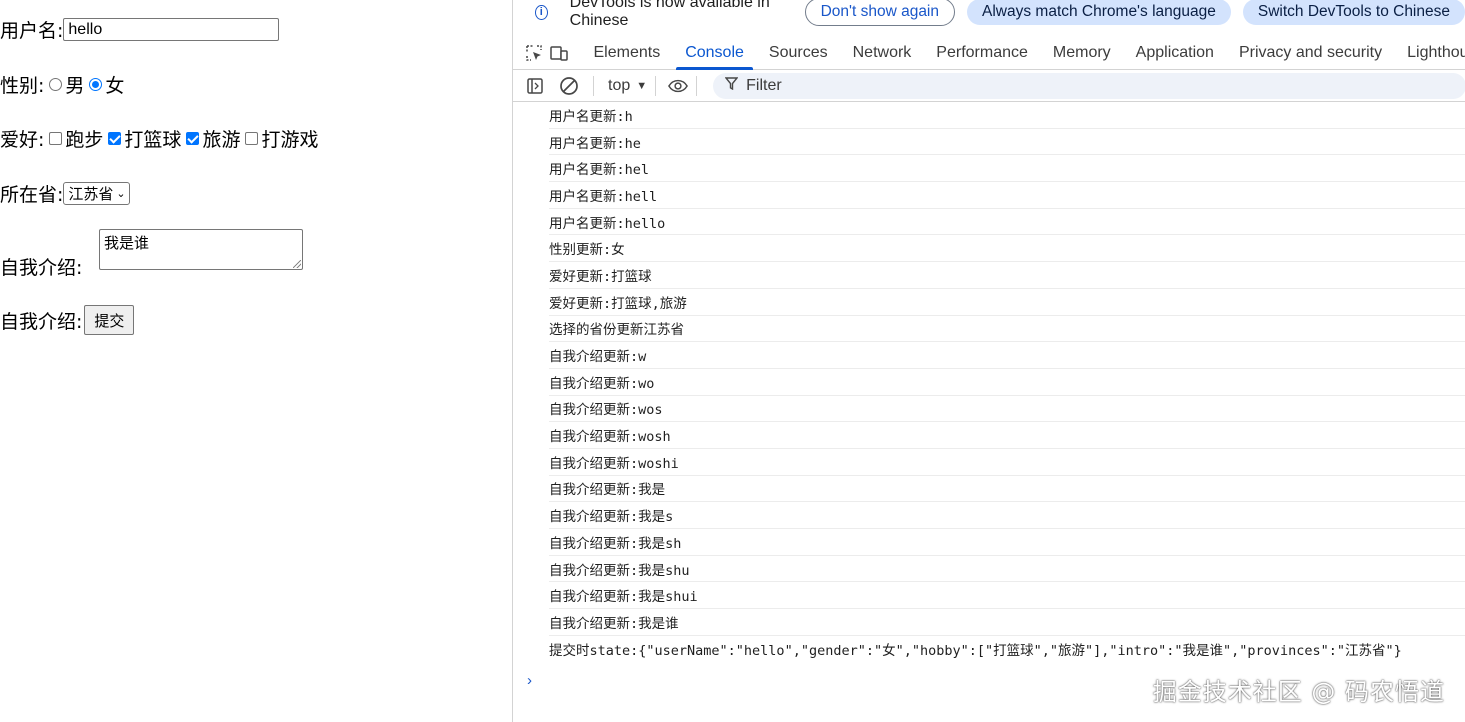 The image size is (1465, 722). I want to click on hobby-label: 爱好:, so click(22, 140).